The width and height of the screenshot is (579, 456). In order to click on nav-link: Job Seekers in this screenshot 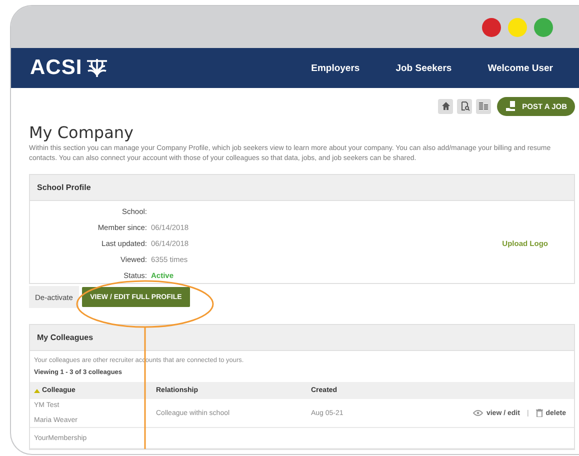, I will do `click(424, 68)`.